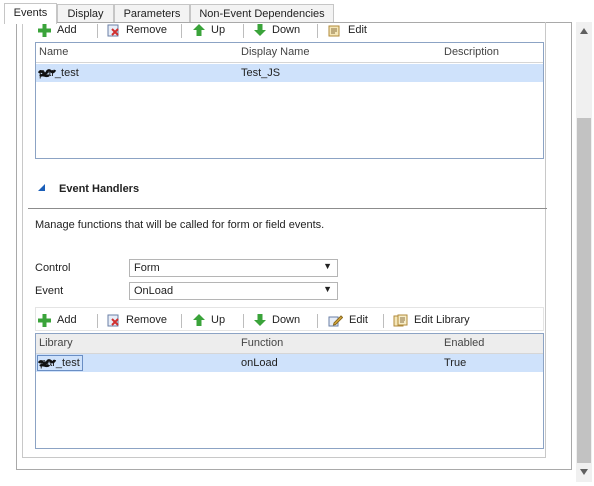 The width and height of the screenshot is (594, 486). I want to click on edit-library-button: Edit Library, so click(431, 320).